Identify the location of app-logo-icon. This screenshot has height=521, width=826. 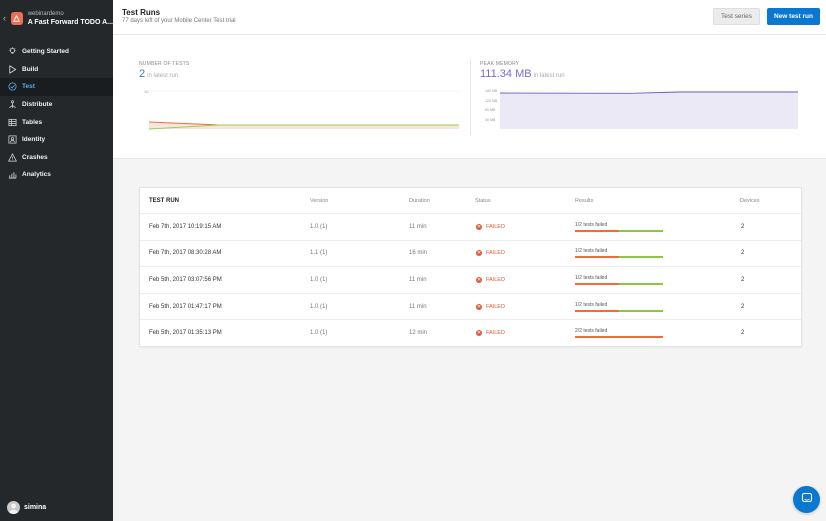
(17, 18).